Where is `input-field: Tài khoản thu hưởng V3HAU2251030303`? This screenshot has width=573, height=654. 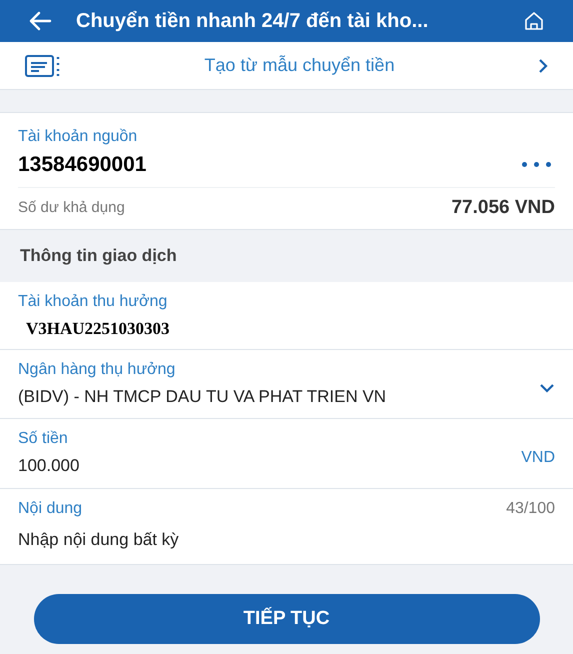 input-field: Tài khoản thu hưởng V3HAU2251030303 is located at coordinates (286, 316).